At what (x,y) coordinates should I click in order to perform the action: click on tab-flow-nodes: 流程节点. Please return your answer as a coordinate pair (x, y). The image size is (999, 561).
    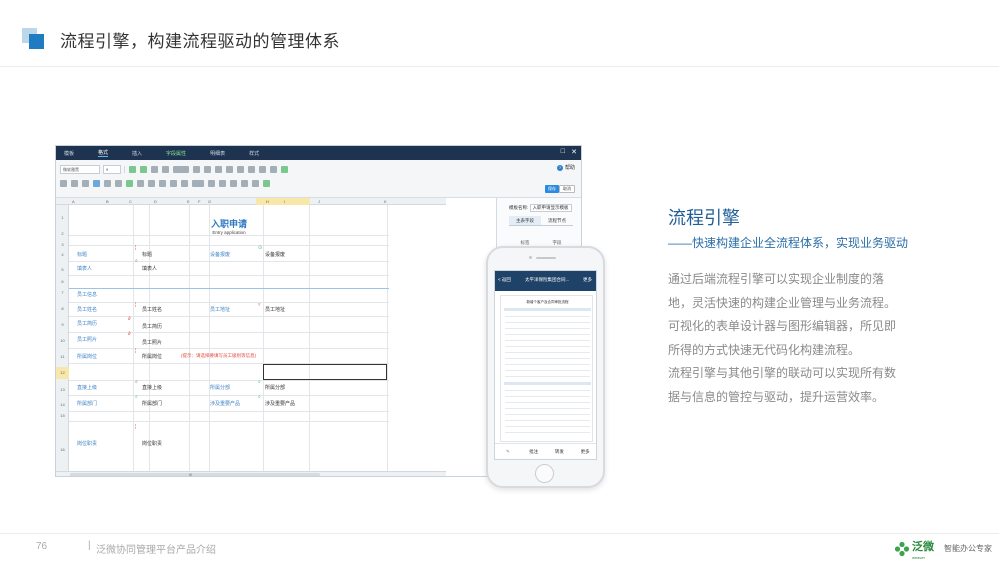
    Looking at the image, I should click on (557, 220).